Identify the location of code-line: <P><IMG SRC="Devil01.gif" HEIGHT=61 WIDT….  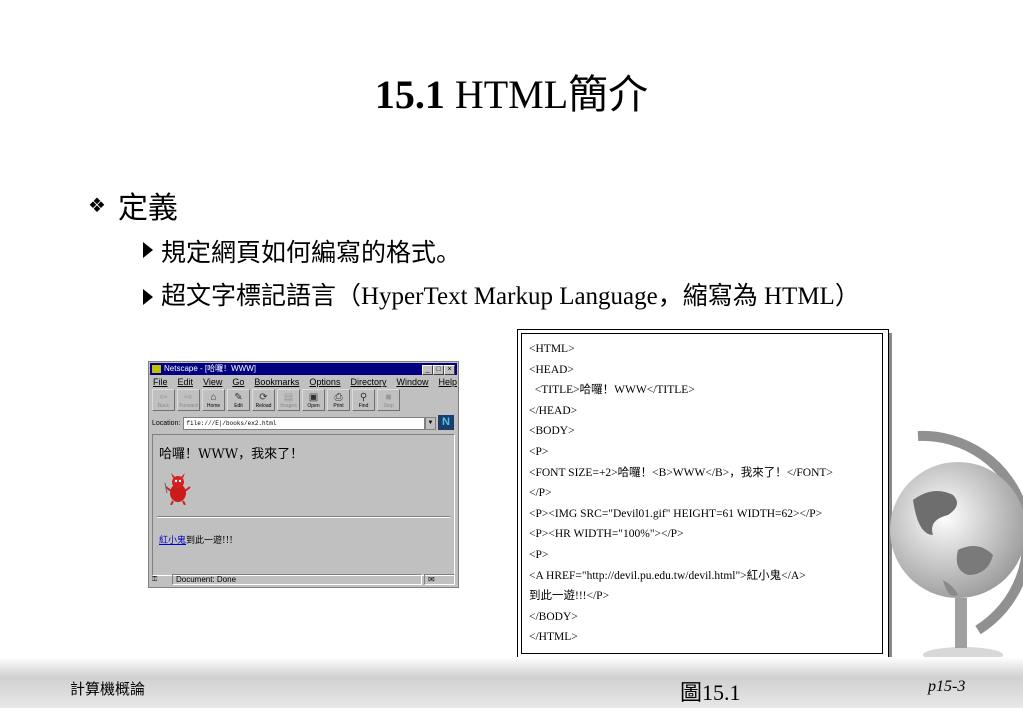
(676, 513).